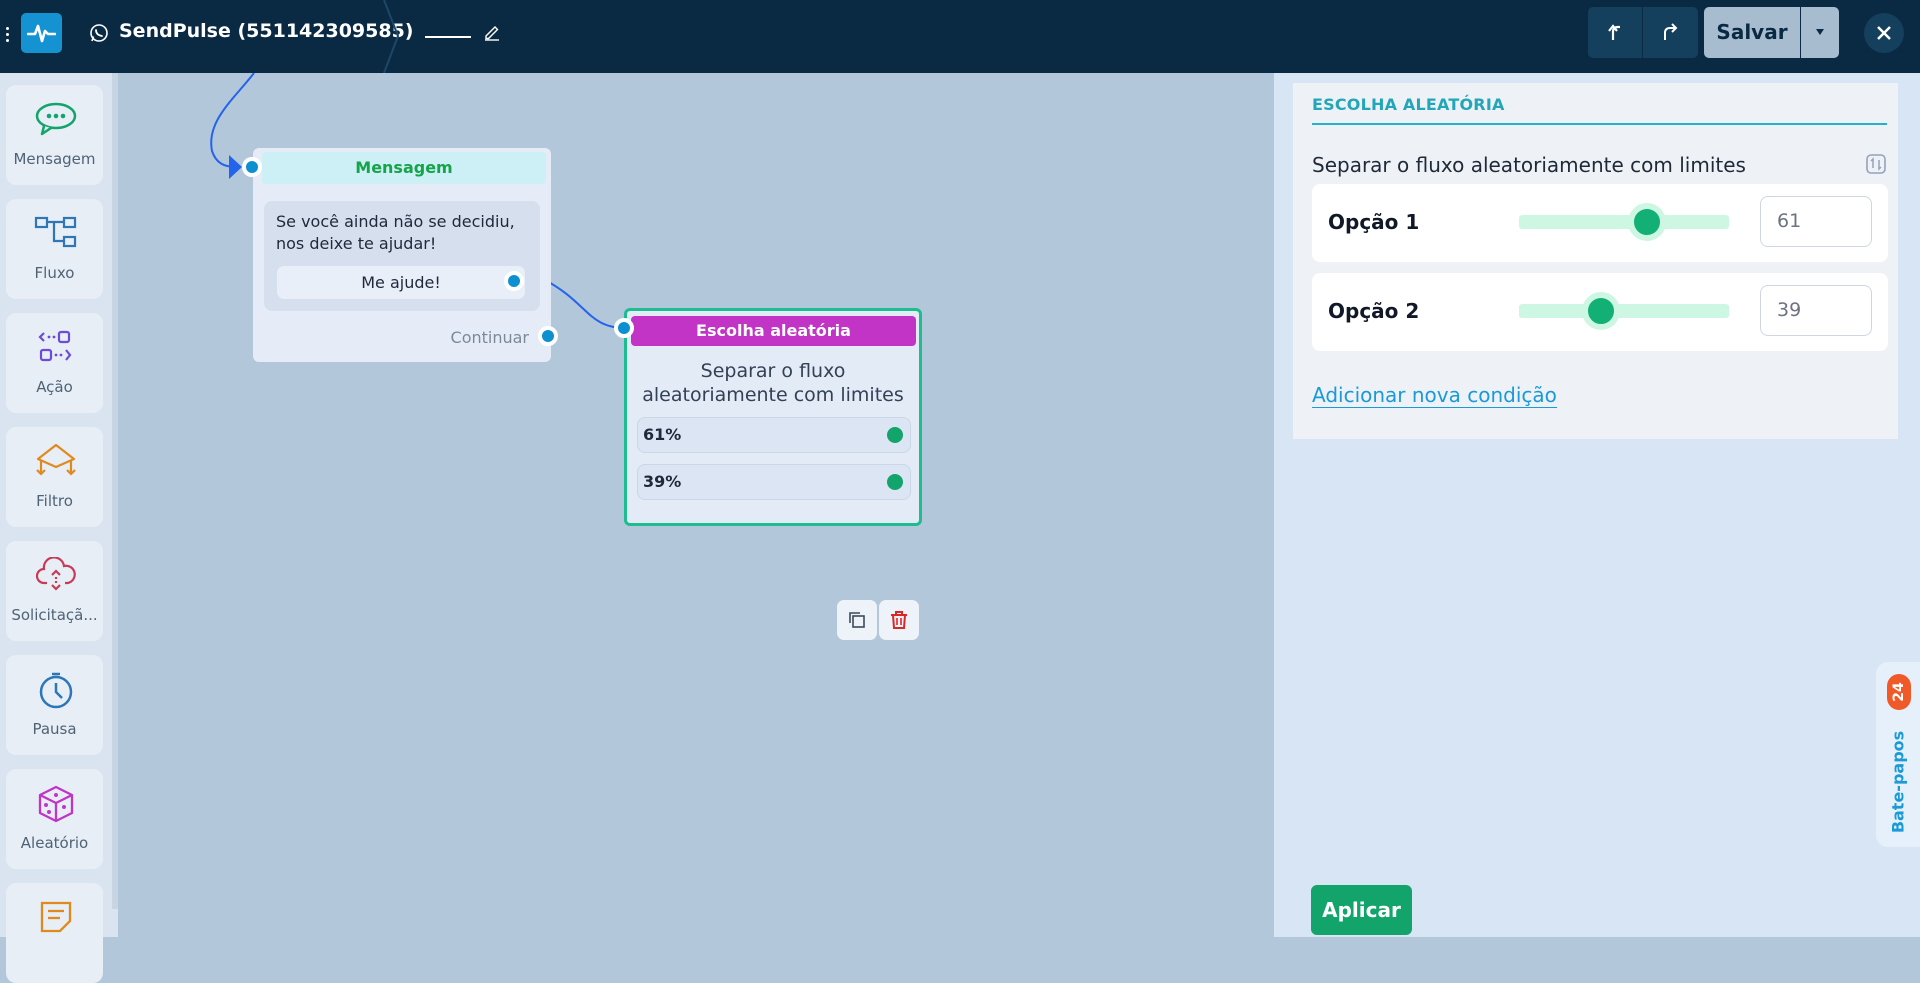  What do you see at coordinates (1374, 222) in the screenshot?
I see `option-1-label: Opção 1` at bounding box center [1374, 222].